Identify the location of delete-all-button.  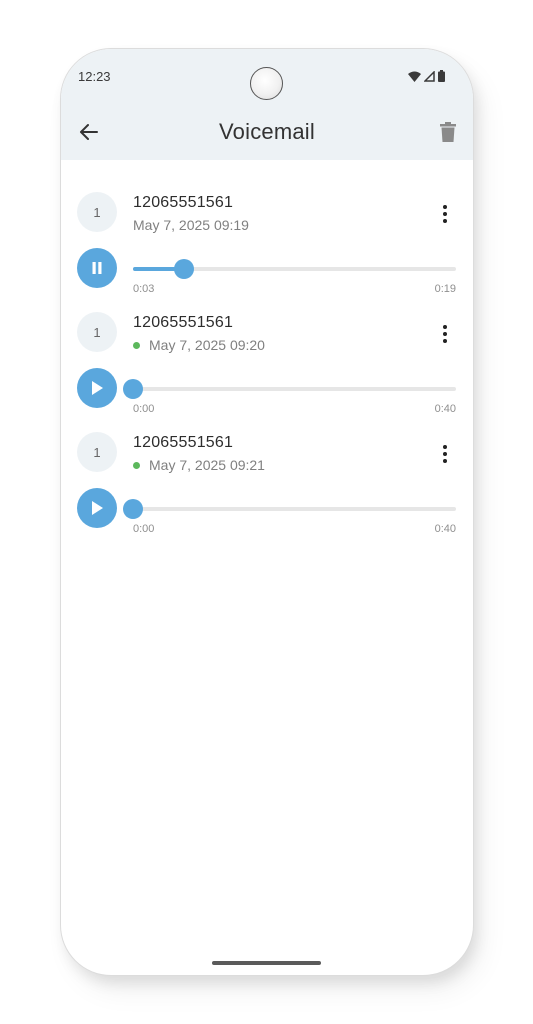
(448, 132).